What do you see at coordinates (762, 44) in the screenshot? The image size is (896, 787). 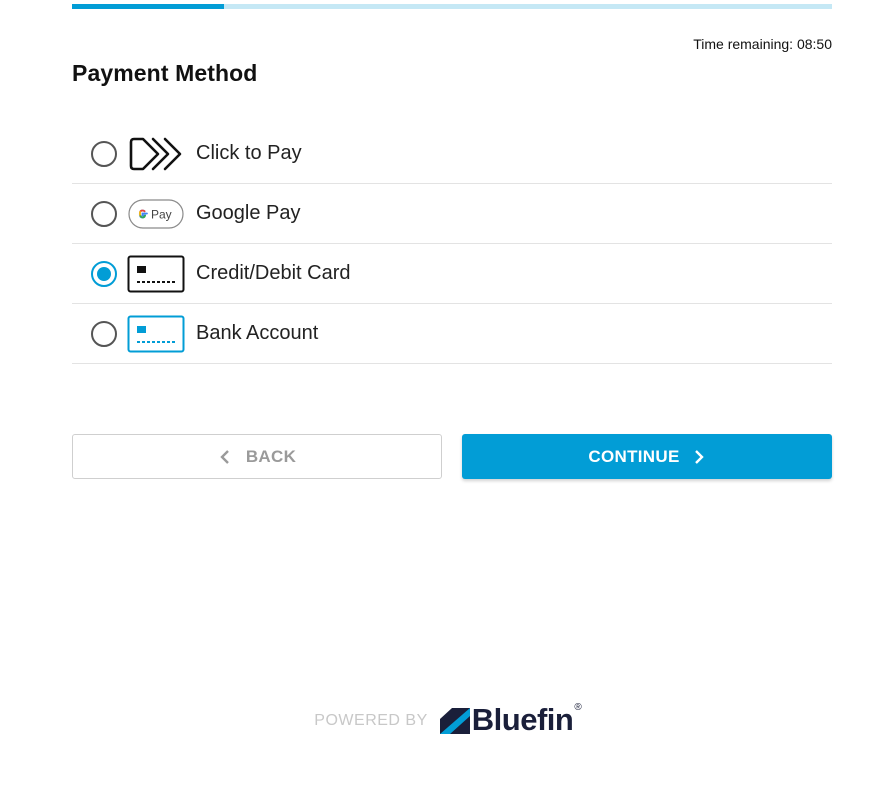 I see `time-remaining: Time remaining: 08:50` at bounding box center [762, 44].